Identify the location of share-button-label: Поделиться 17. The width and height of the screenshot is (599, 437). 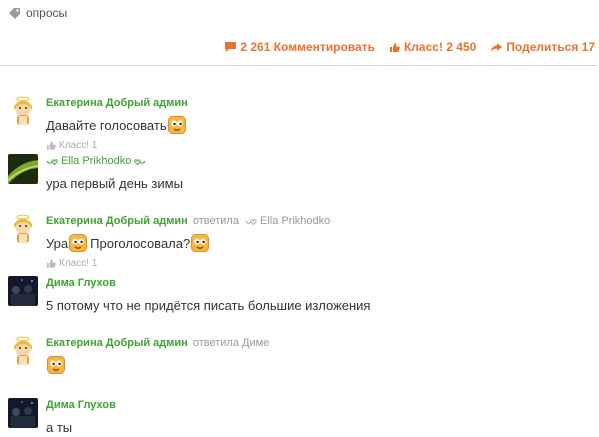
(550, 47).